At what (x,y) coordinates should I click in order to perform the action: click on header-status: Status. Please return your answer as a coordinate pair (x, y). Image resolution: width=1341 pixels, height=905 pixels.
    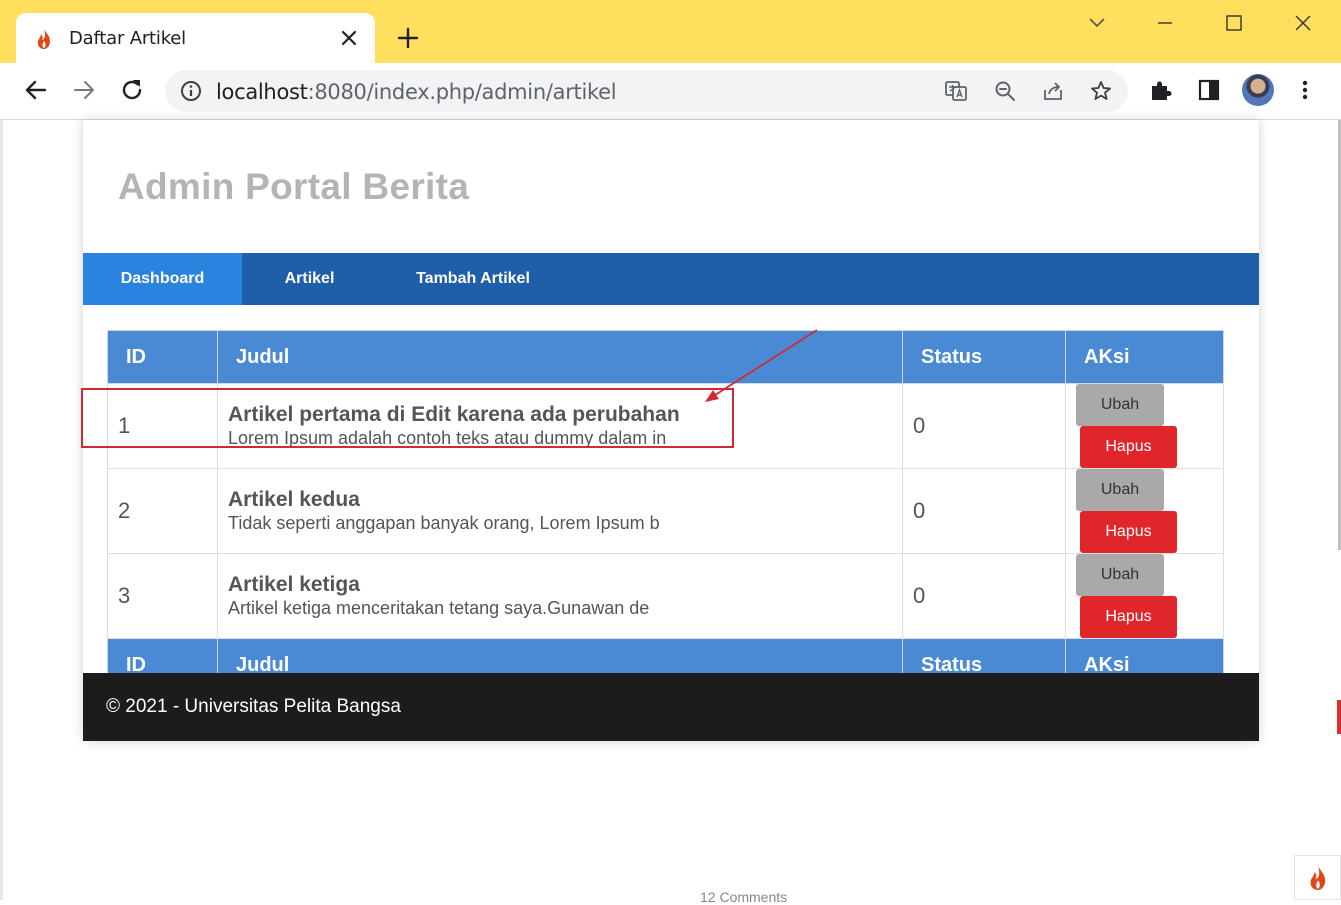
    Looking at the image, I should click on (984, 357).